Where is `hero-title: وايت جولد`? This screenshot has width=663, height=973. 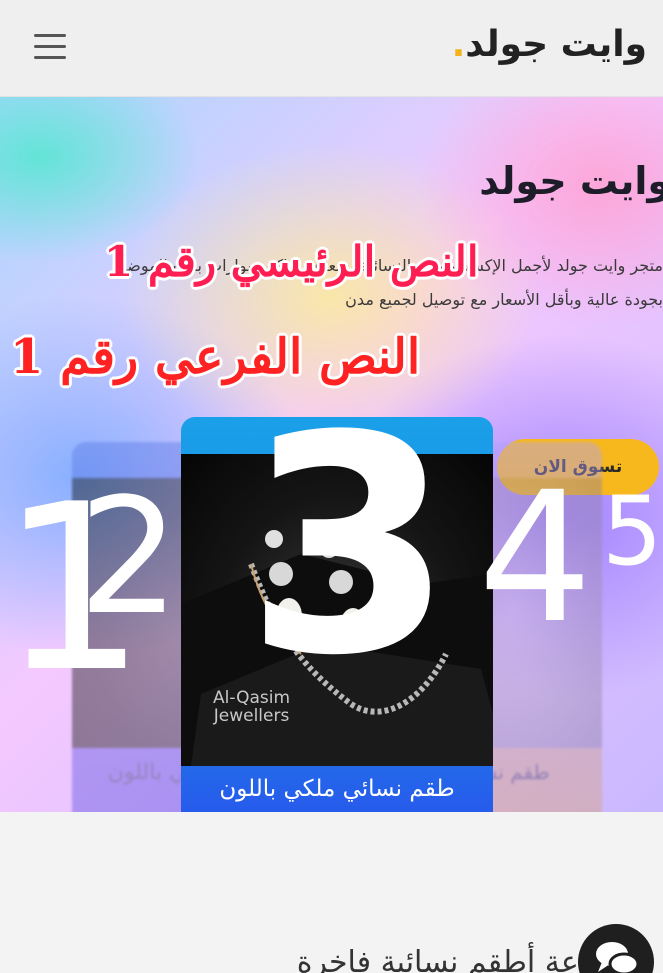 hero-title: وايت جولد is located at coordinates (571, 181).